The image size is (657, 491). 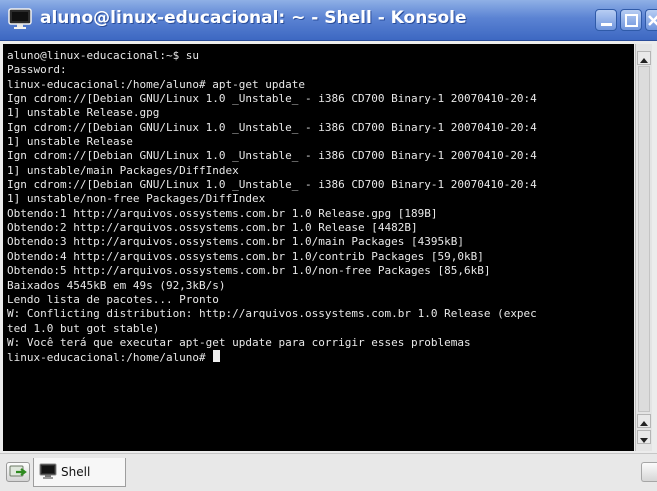 I want to click on scroll-down-button, so click(x=644, y=437).